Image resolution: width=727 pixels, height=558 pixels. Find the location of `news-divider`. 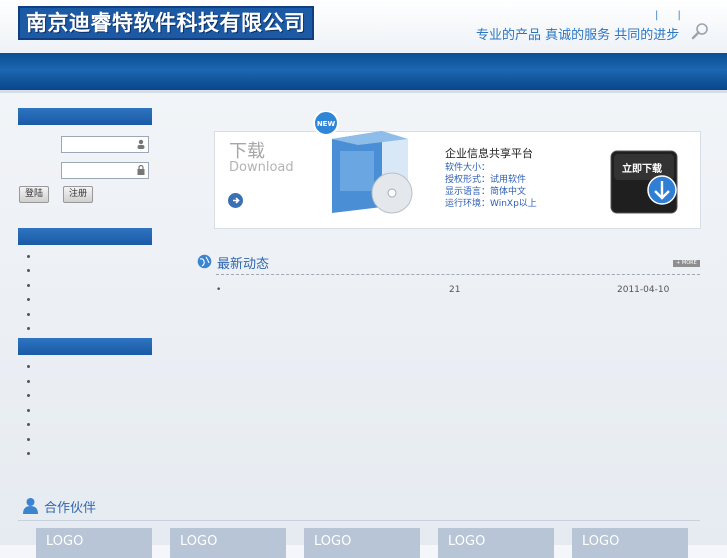

news-divider is located at coordinates (458, 274).